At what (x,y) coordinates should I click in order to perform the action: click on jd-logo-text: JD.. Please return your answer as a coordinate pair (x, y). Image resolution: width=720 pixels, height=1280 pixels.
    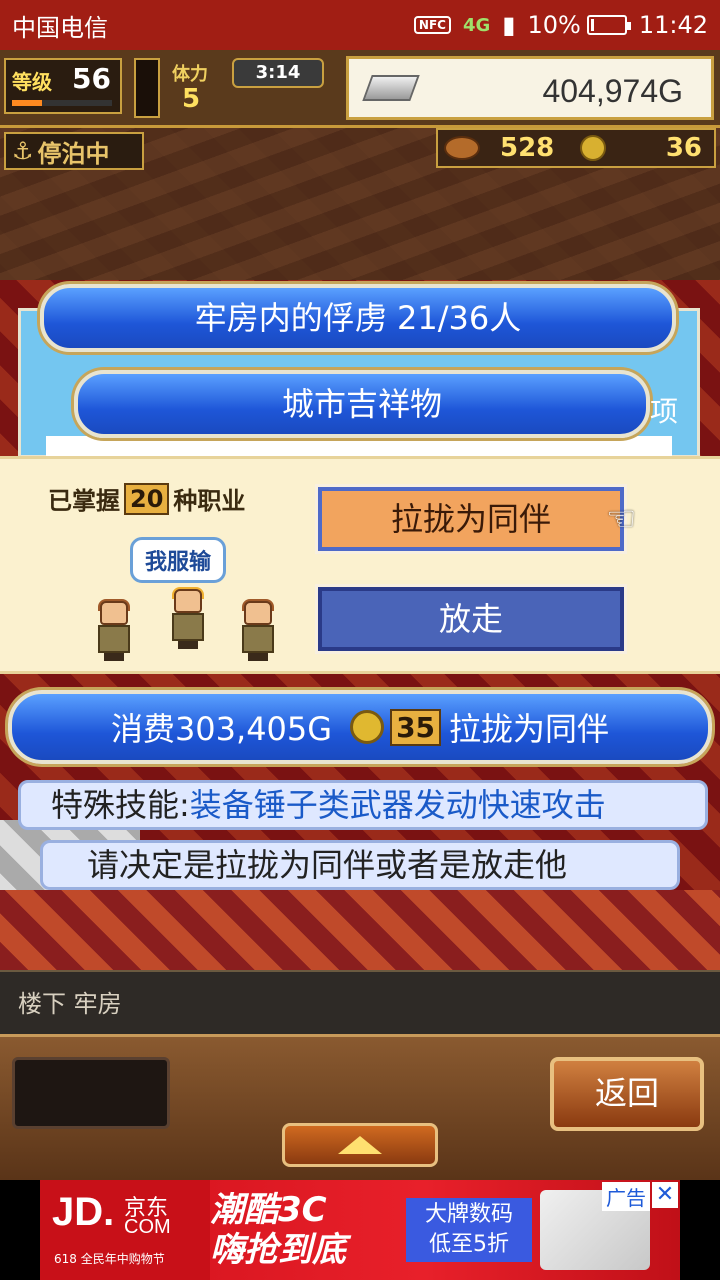
    Looking at the image, I should click on (83, 1212).